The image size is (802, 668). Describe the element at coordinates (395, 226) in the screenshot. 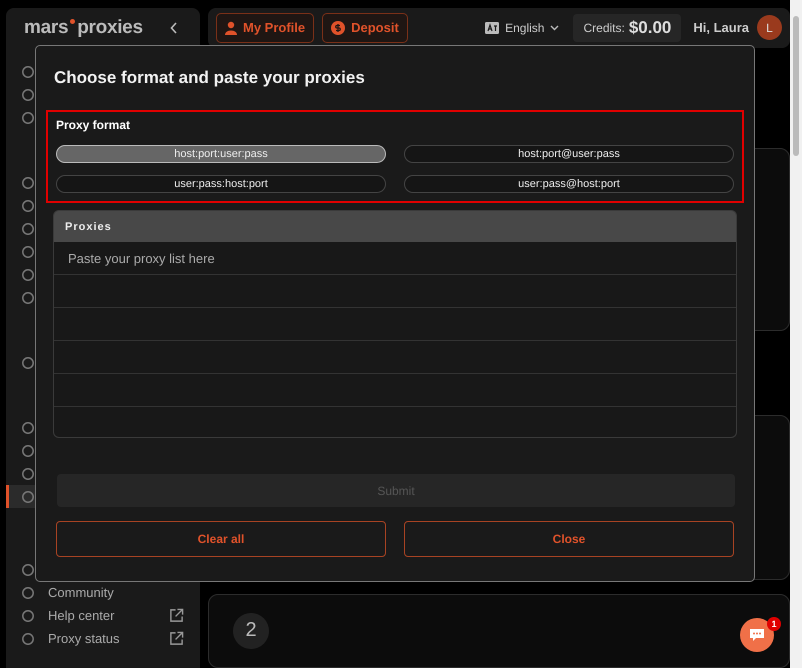

I see `panel-header: Proxies` at that location.